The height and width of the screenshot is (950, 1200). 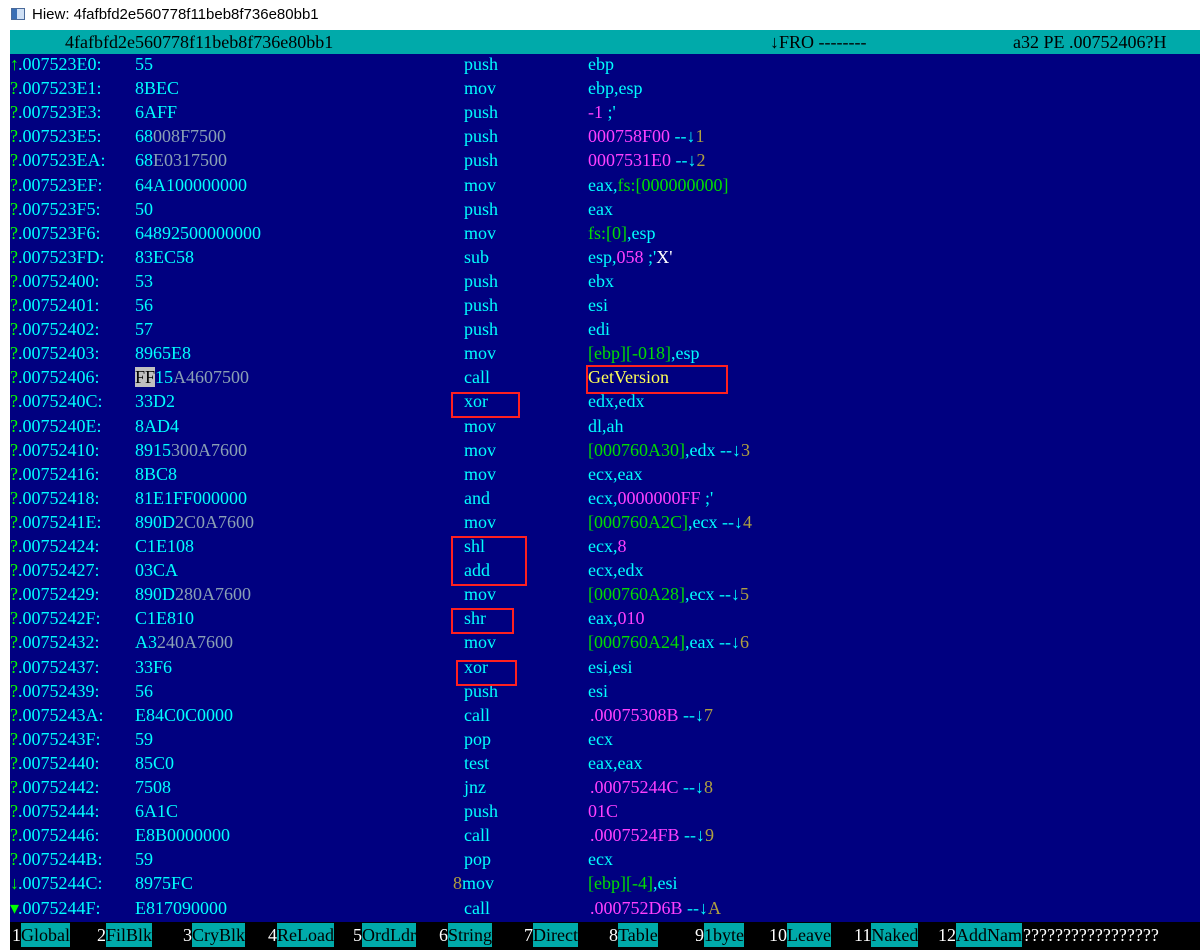 What do you see at coordinates (60, 401) in the screenshot?
I see `line-address: .0075240C:` at bounding box center [60, 401].